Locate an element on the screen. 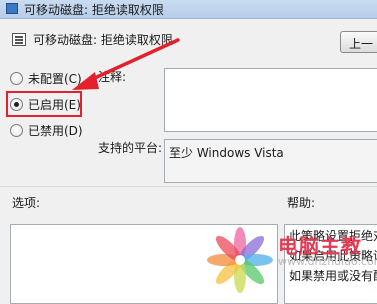  watermark: 电脑主教 www.dnzhuiao.com is located at coordinates (291, 259).